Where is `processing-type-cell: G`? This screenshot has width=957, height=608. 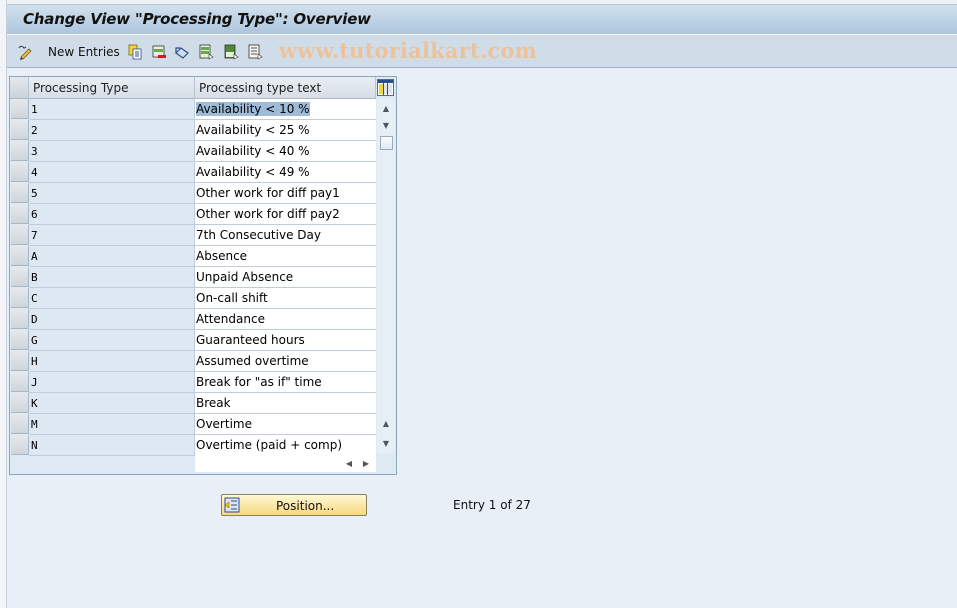 processing-type-cell: G is located at coordinates (112, 340).